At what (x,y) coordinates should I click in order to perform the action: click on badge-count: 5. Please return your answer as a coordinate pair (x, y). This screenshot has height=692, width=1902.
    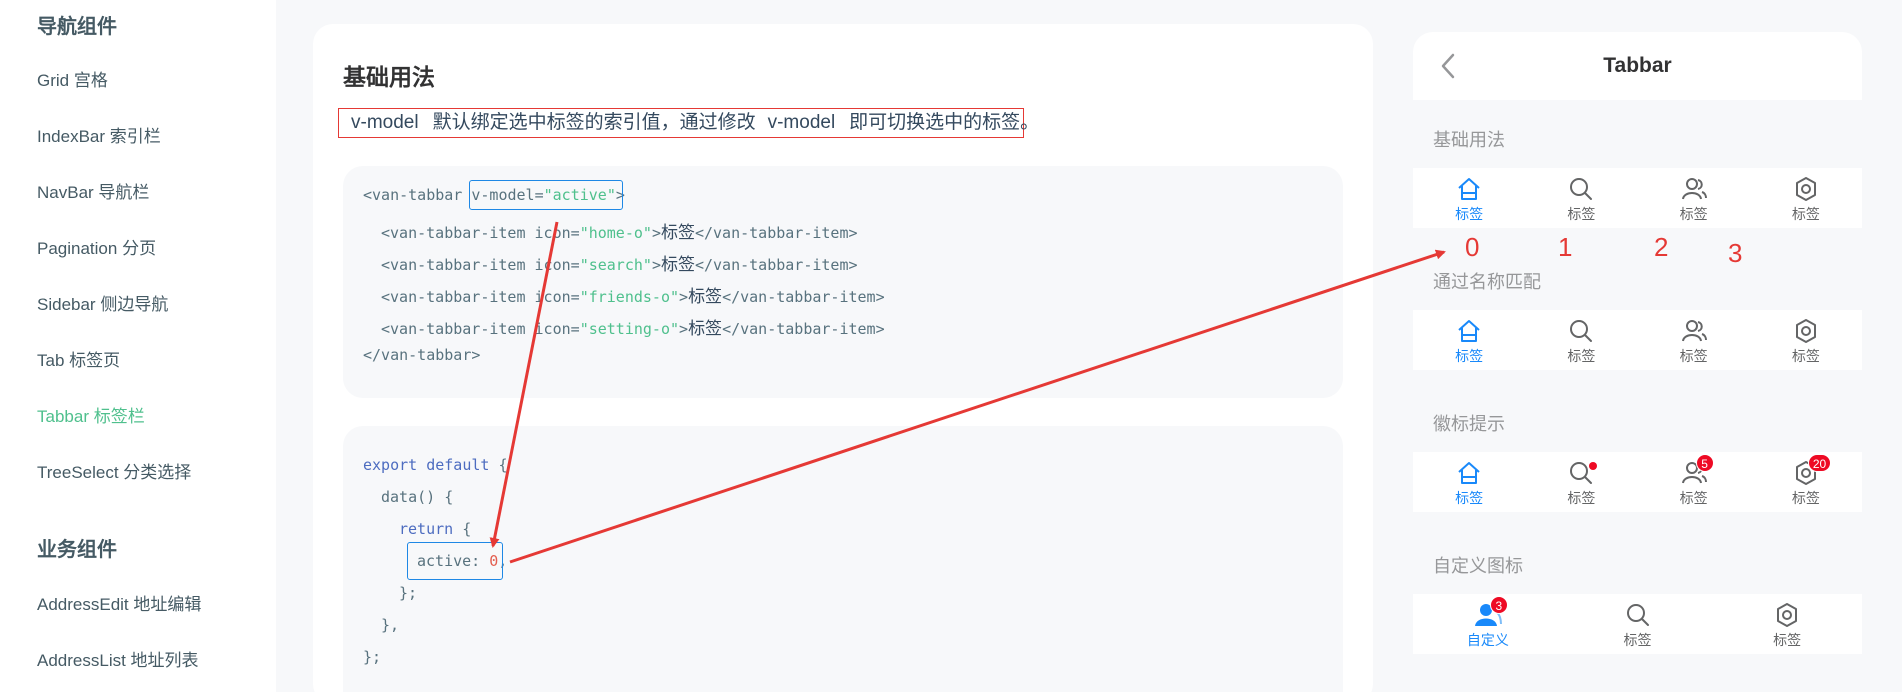
    Looking at the image, I should click on (1704, 463).